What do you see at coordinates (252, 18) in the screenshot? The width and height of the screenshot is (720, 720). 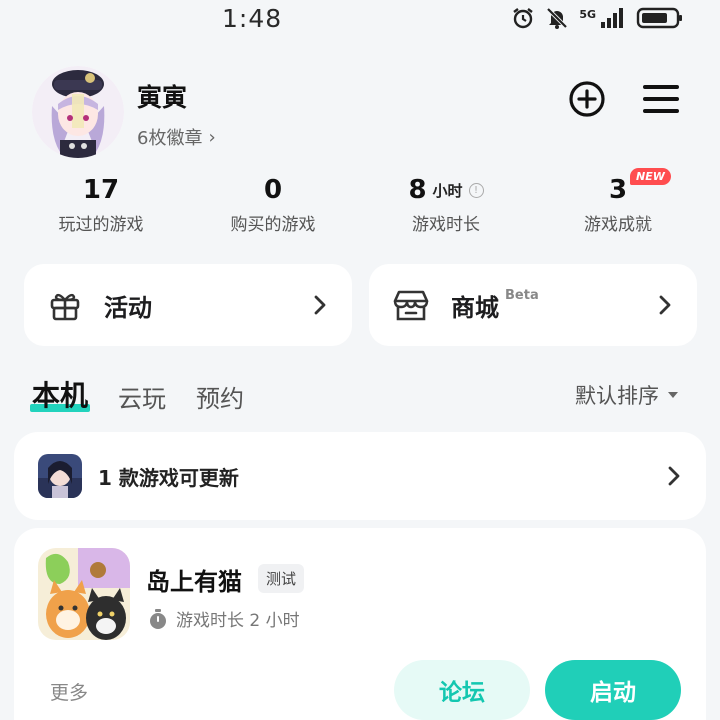 I see `status-time: 1:48` at bounding box center [252, 18].